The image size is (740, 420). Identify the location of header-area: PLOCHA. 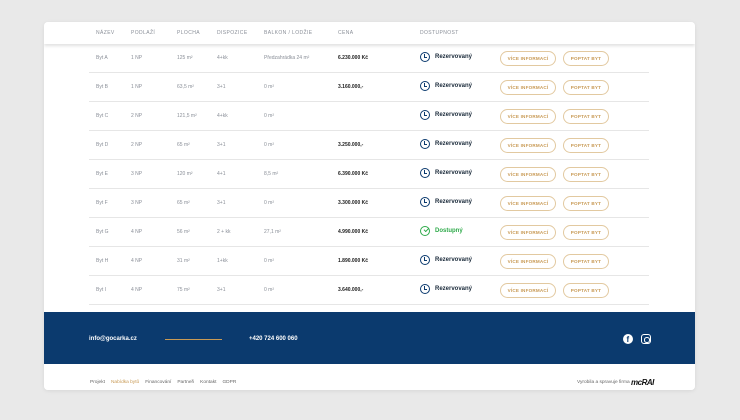
(188, 33).